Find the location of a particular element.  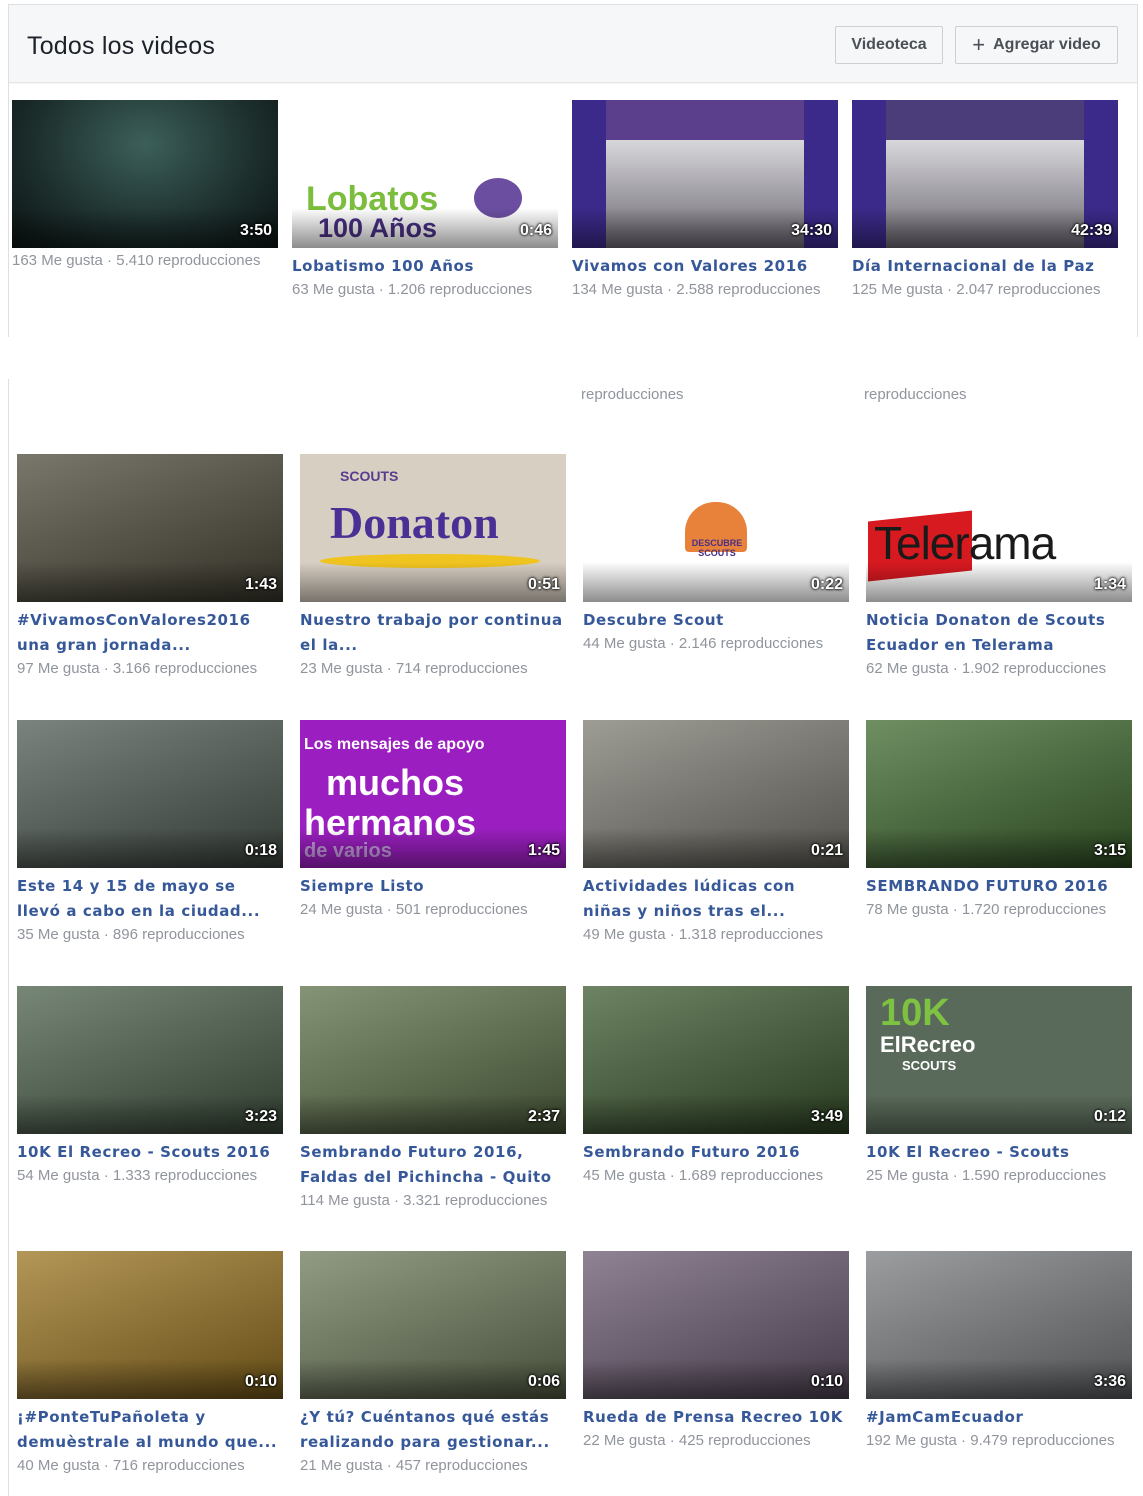

video-title-link: Lobatismo 100 Años is located at coordinates (425, 266).